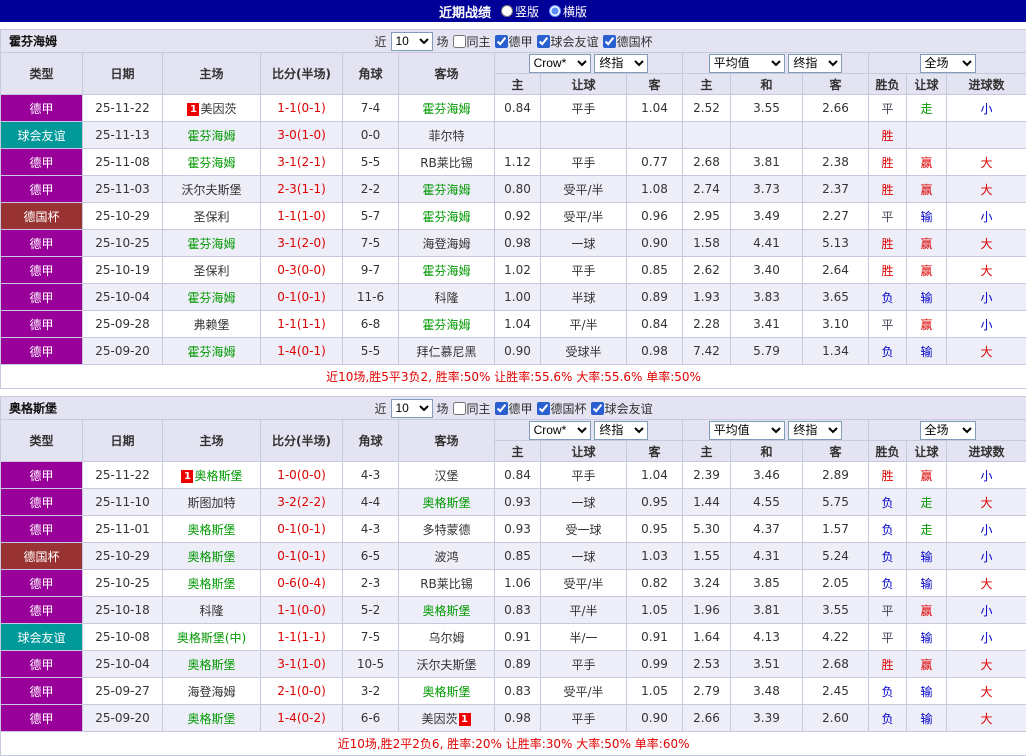 Image resolution: width=1026 pixels, height=756 pixels. What do you see at coordinates (439, 719) in the screenshot?
I see `away-team-name: 美因茨` at bounding box center [439, 719].